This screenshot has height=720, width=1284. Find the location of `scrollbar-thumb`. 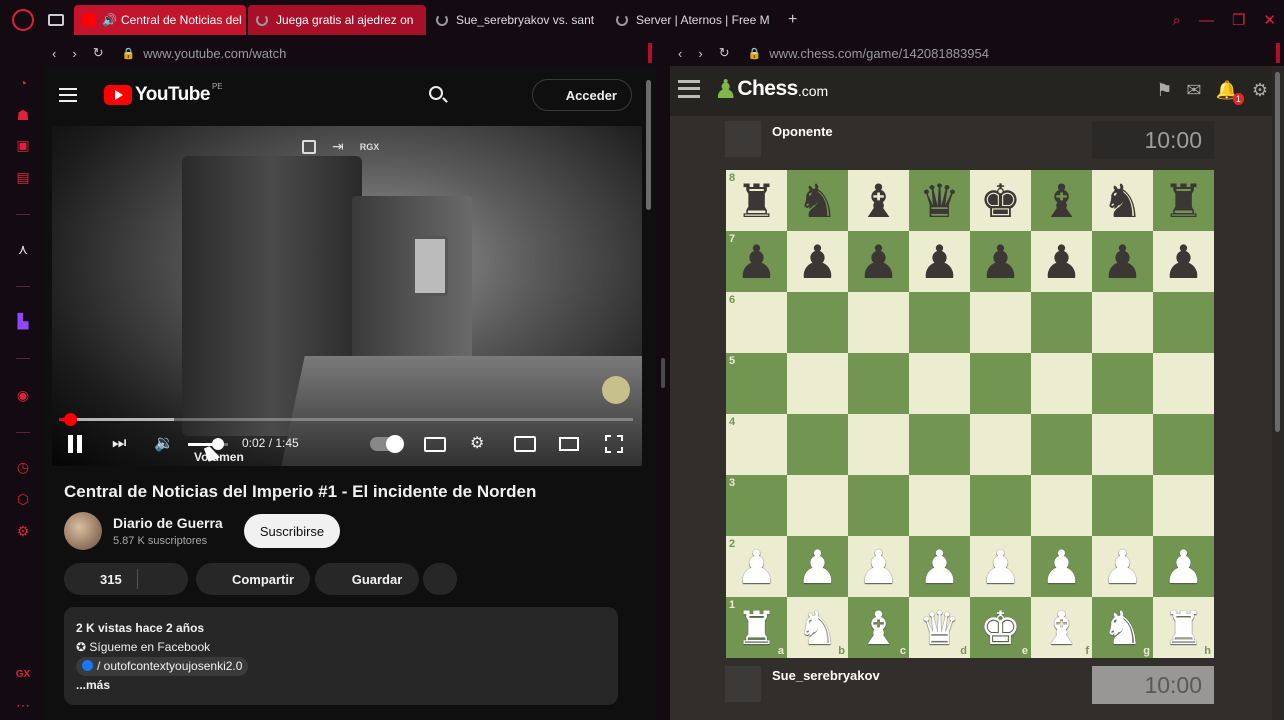

scrollbar-thumb is located at coordinates (1277, 252).